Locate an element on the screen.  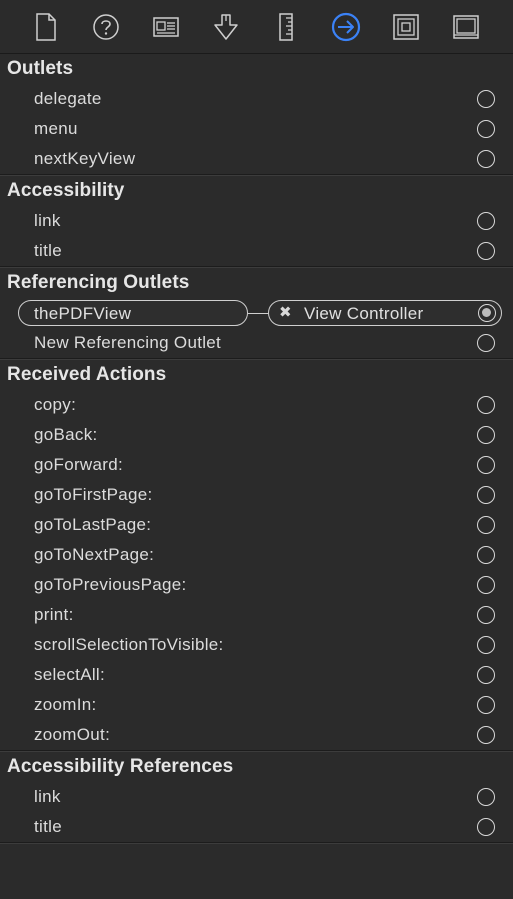
outlets-list: delegate menu nextKeyView is located at coordinates (256, 129).